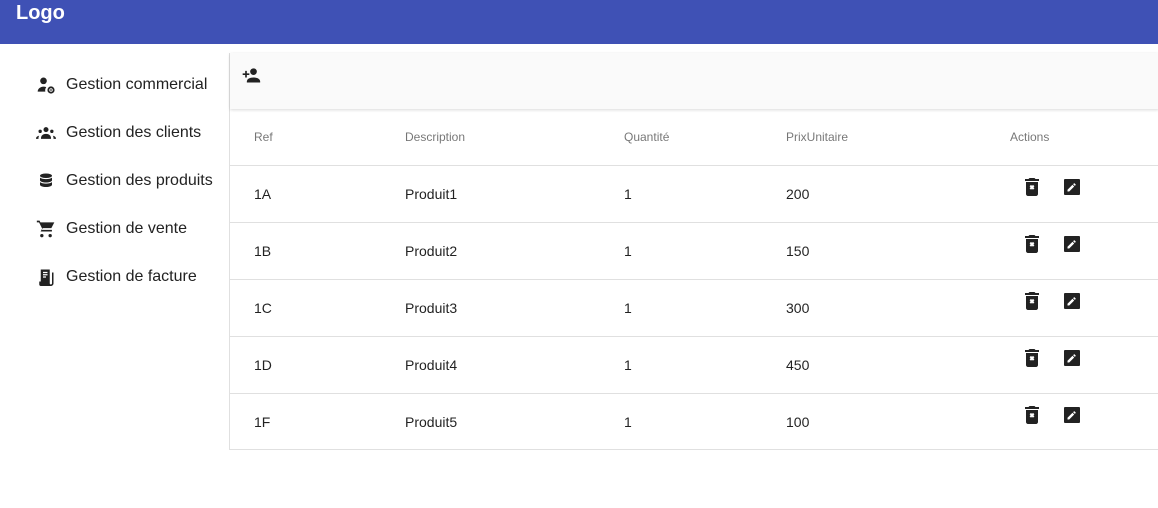 The height and width of the screenshot is (508, 1158). Describe the element at coordinates (137, 84) in the screenshot. I see `sidebar-item-label: Gestion commercial` at that location.